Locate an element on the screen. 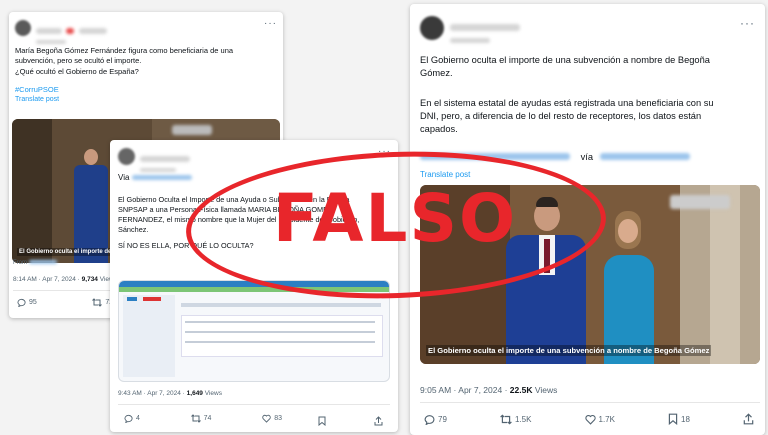  stamp-label: FALSO is located at coordinates (395, 218).